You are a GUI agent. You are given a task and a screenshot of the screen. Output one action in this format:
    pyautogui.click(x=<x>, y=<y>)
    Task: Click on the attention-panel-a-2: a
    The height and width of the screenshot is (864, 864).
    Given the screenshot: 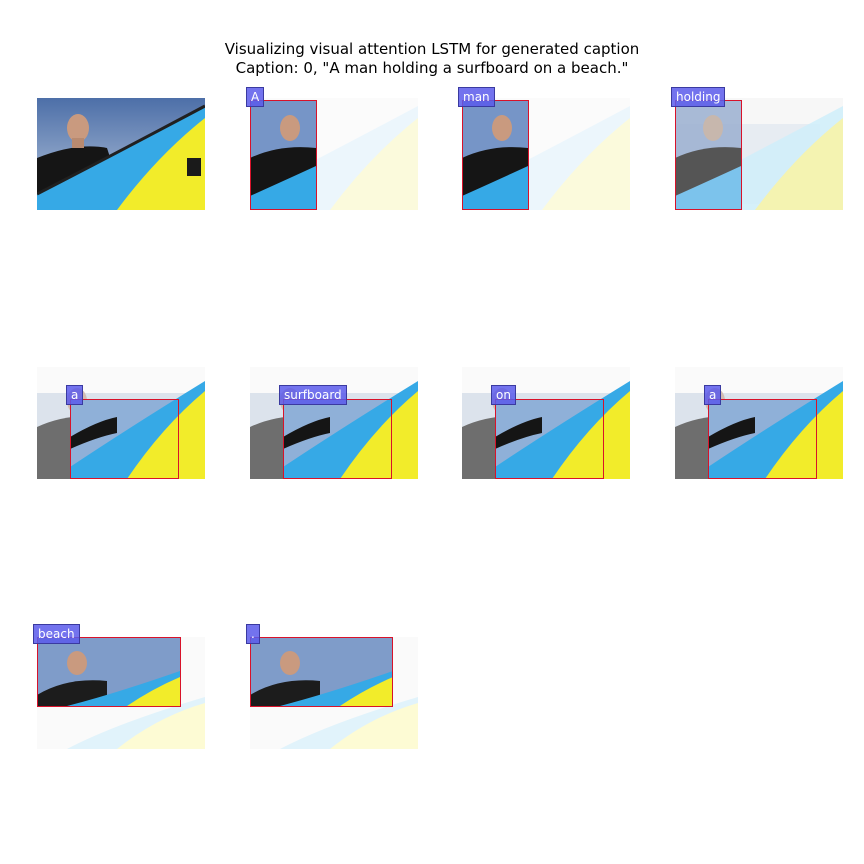 What is the action you would take?
    pyautogui.click(x=759, y=423)
    